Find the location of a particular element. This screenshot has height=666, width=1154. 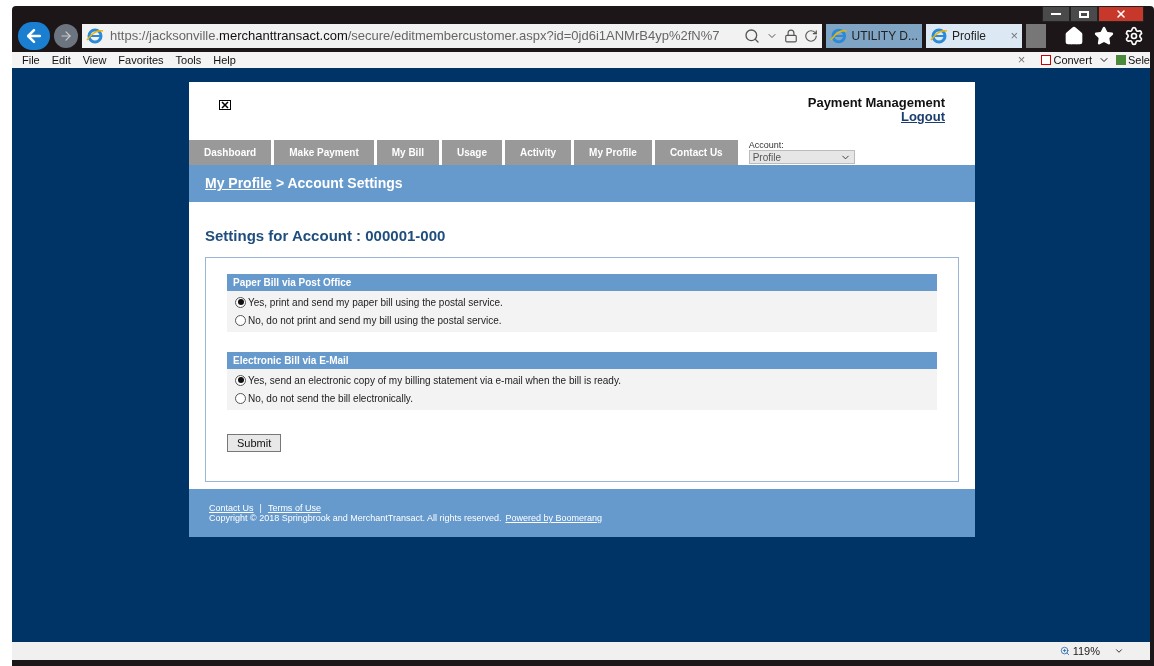

zoom-level: 119% is located at coordinates (1079, 651).